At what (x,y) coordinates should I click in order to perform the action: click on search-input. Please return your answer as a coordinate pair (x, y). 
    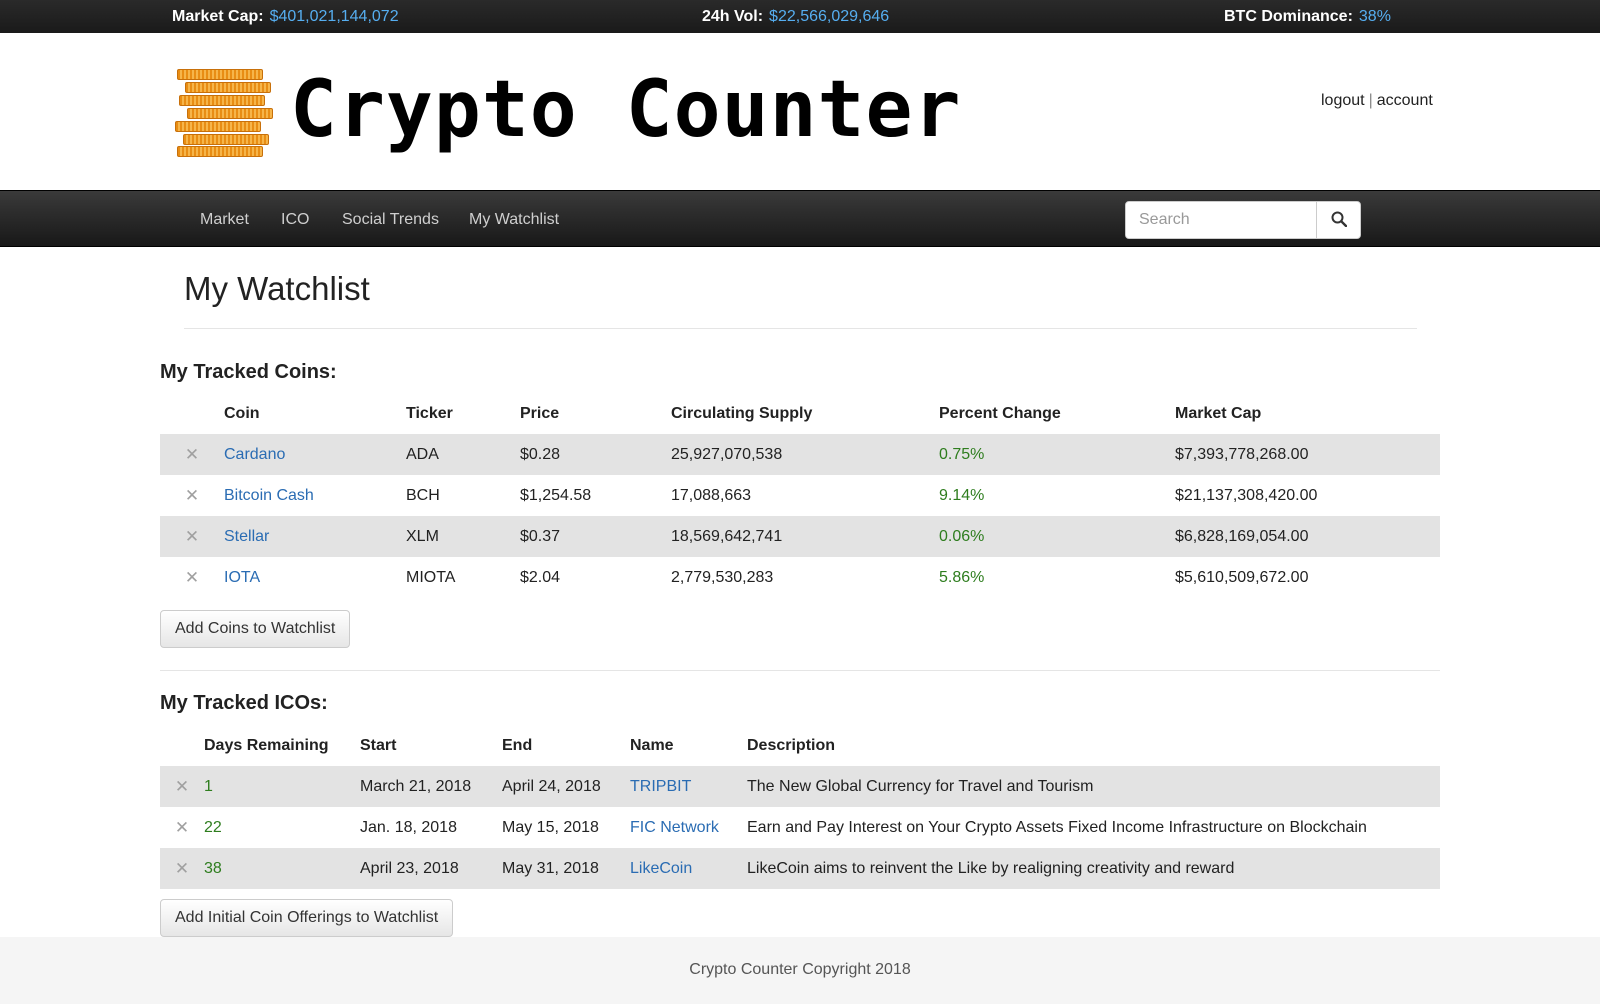
    Looking at the image, I should click on (1221, 220).